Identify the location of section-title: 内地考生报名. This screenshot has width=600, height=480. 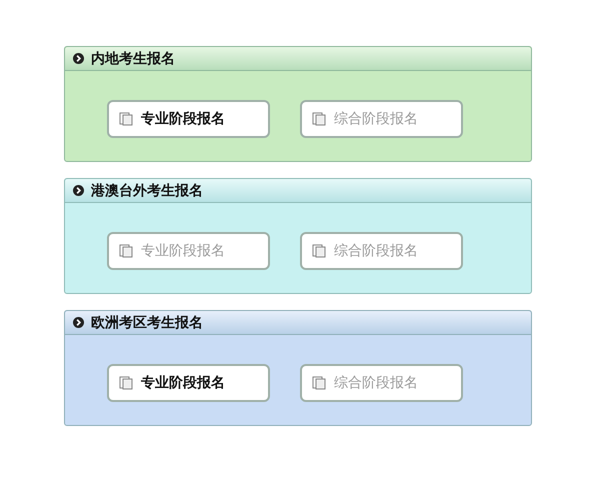
(133, 59).